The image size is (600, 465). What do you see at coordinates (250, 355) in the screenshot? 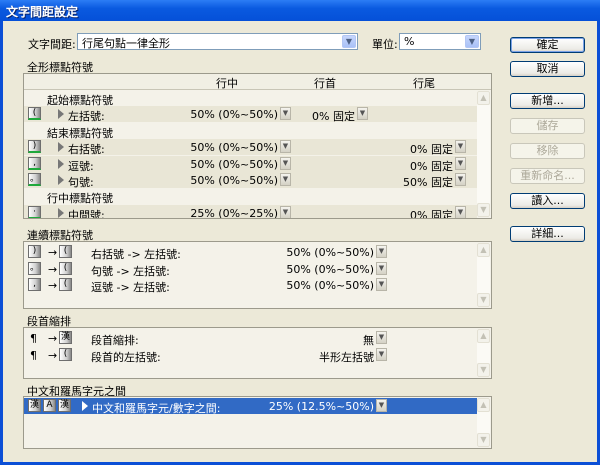
I see `table-row: ¶ →(段首的左括號: 半形左括號 ▼` at bounding box center [250, 355].